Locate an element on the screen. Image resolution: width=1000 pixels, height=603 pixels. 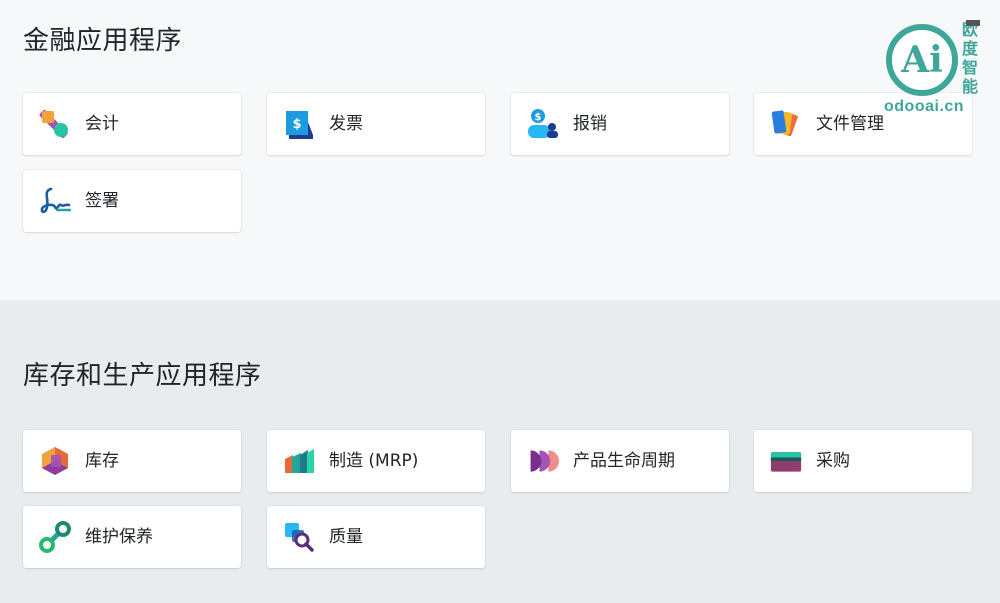
logo-brand-cn: 欧度智能 is located at coordinates (970, 58).